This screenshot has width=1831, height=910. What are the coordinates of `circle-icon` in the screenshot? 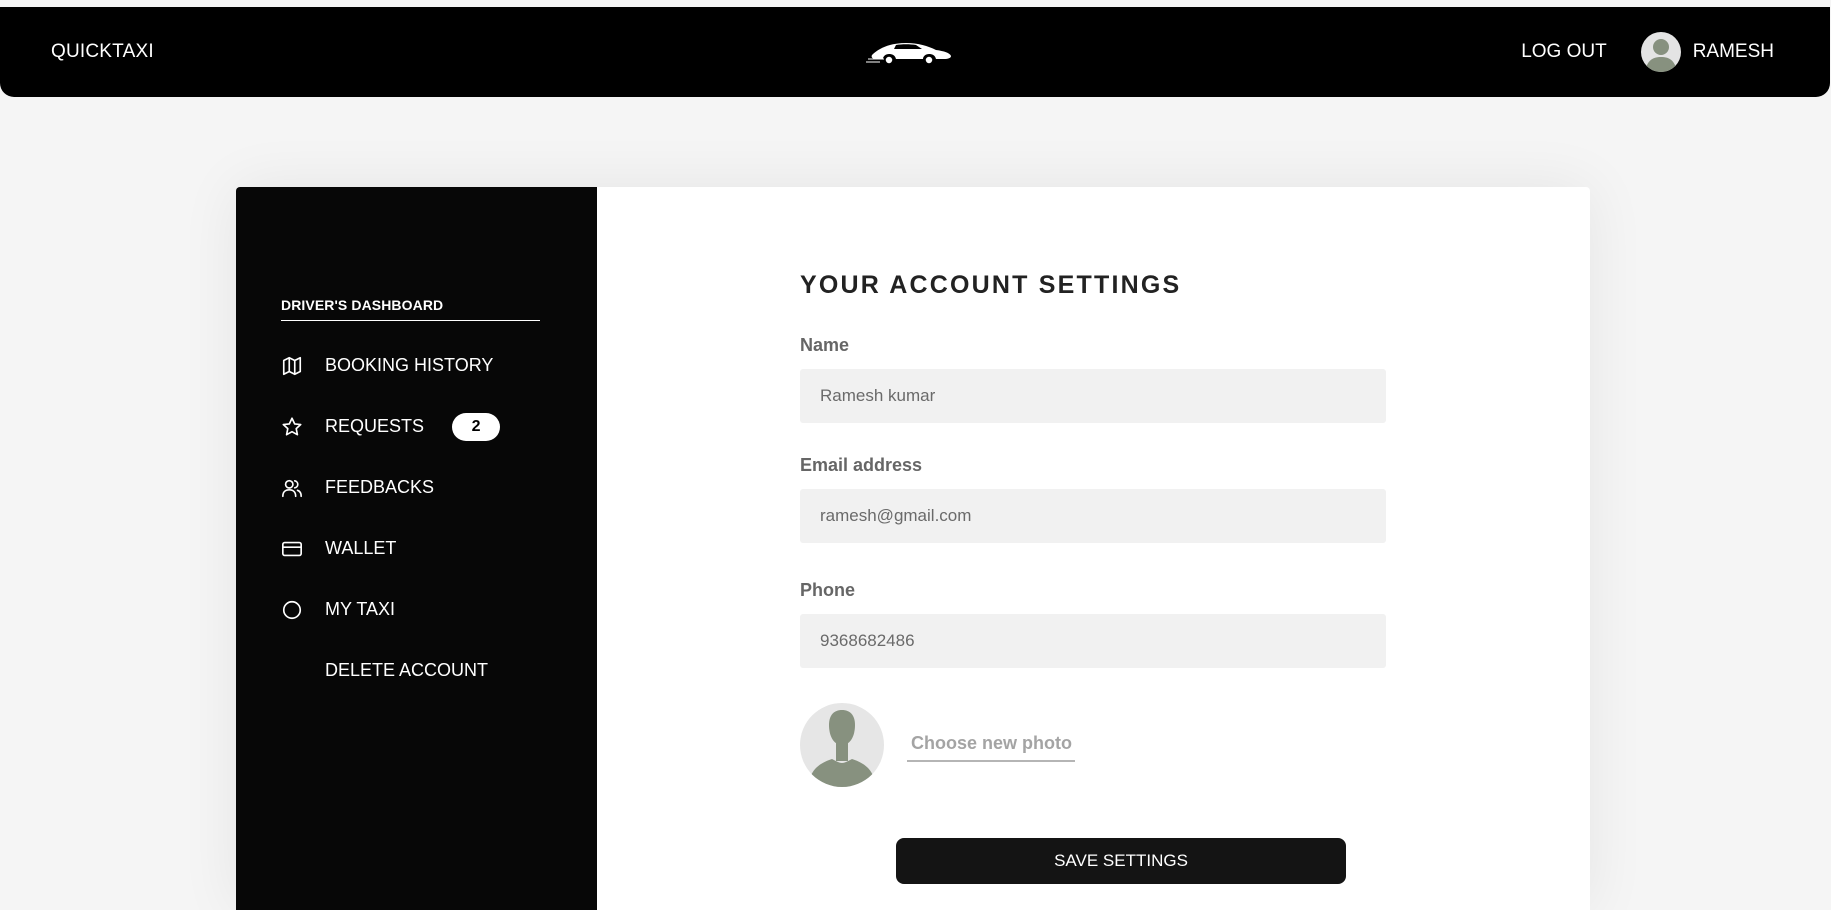 It's located at (292, 610).